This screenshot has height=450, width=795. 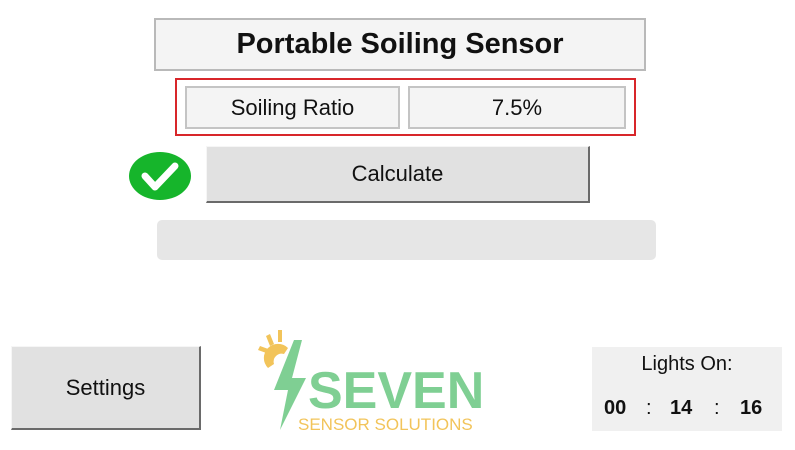 I want to click on progress-bar, so click(x=406, y=240).